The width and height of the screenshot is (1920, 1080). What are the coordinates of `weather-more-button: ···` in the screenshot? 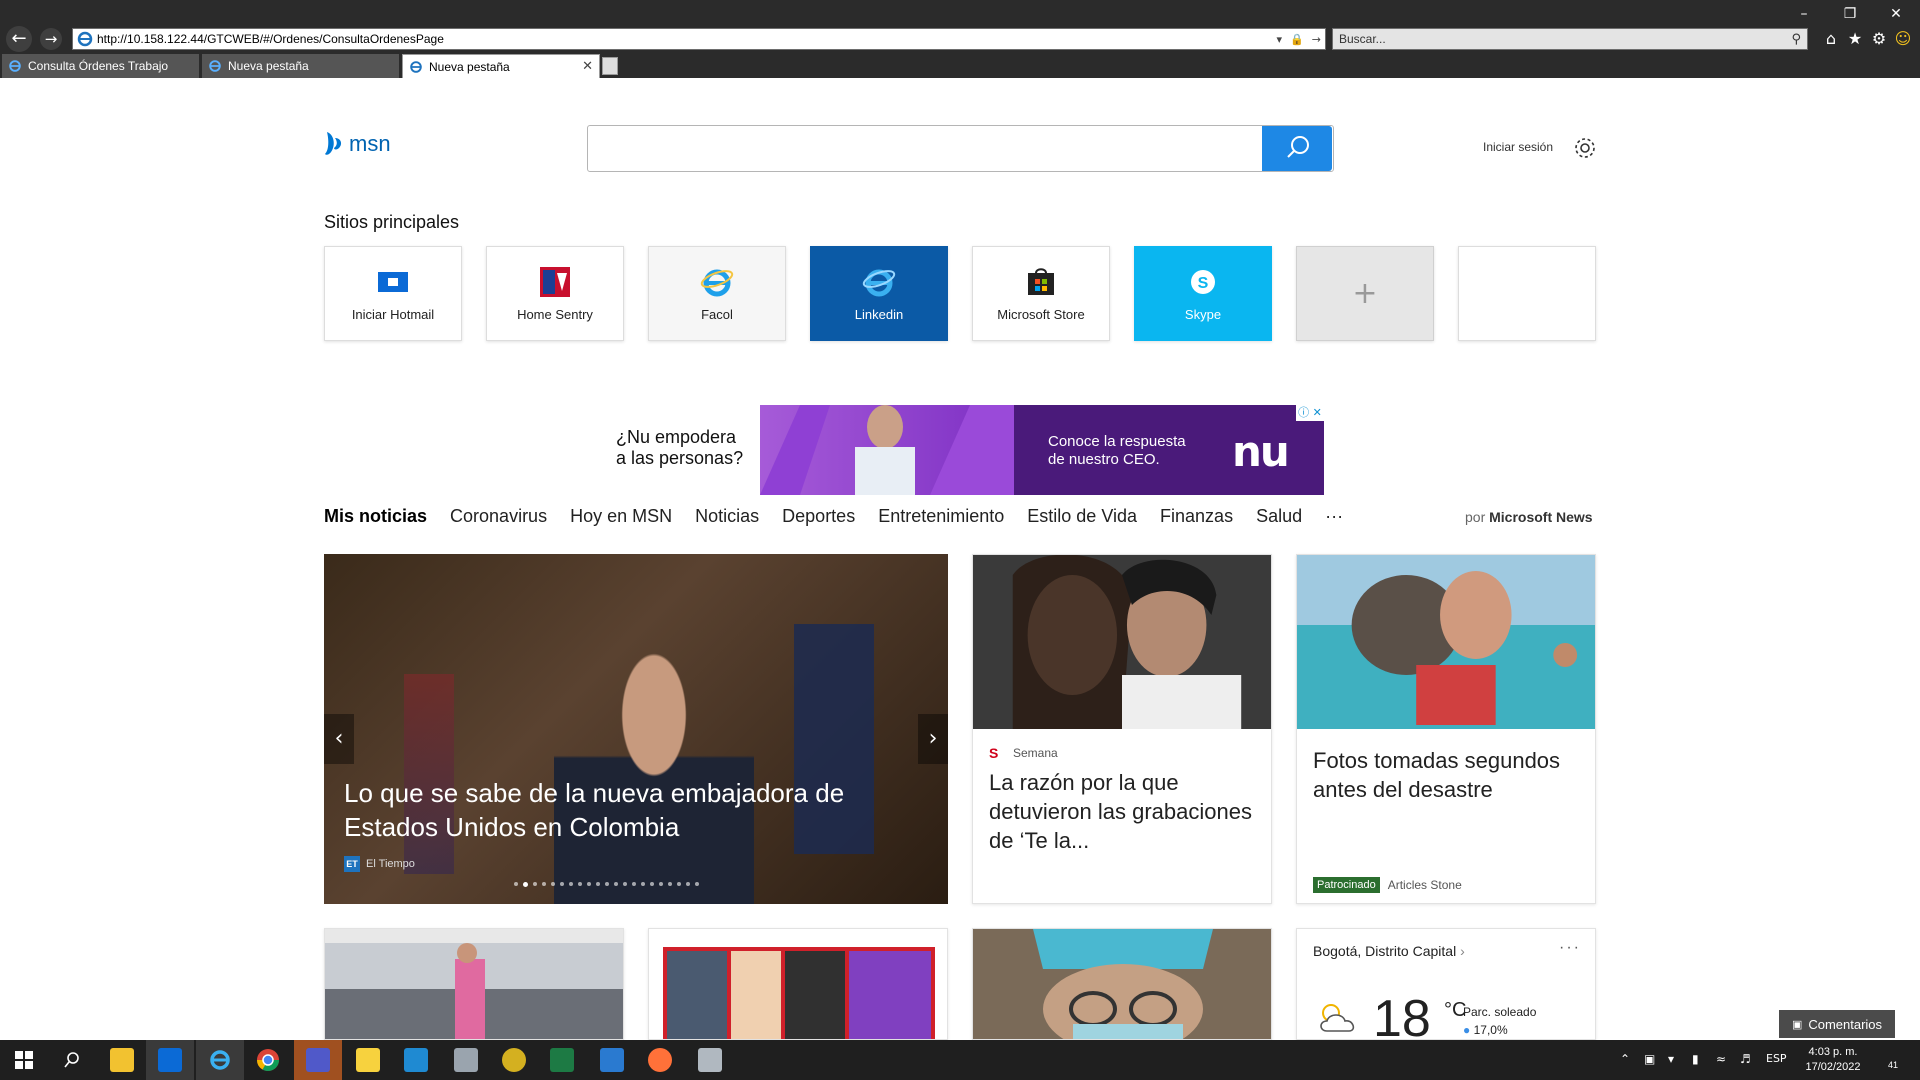 It's located at (1570, 948).